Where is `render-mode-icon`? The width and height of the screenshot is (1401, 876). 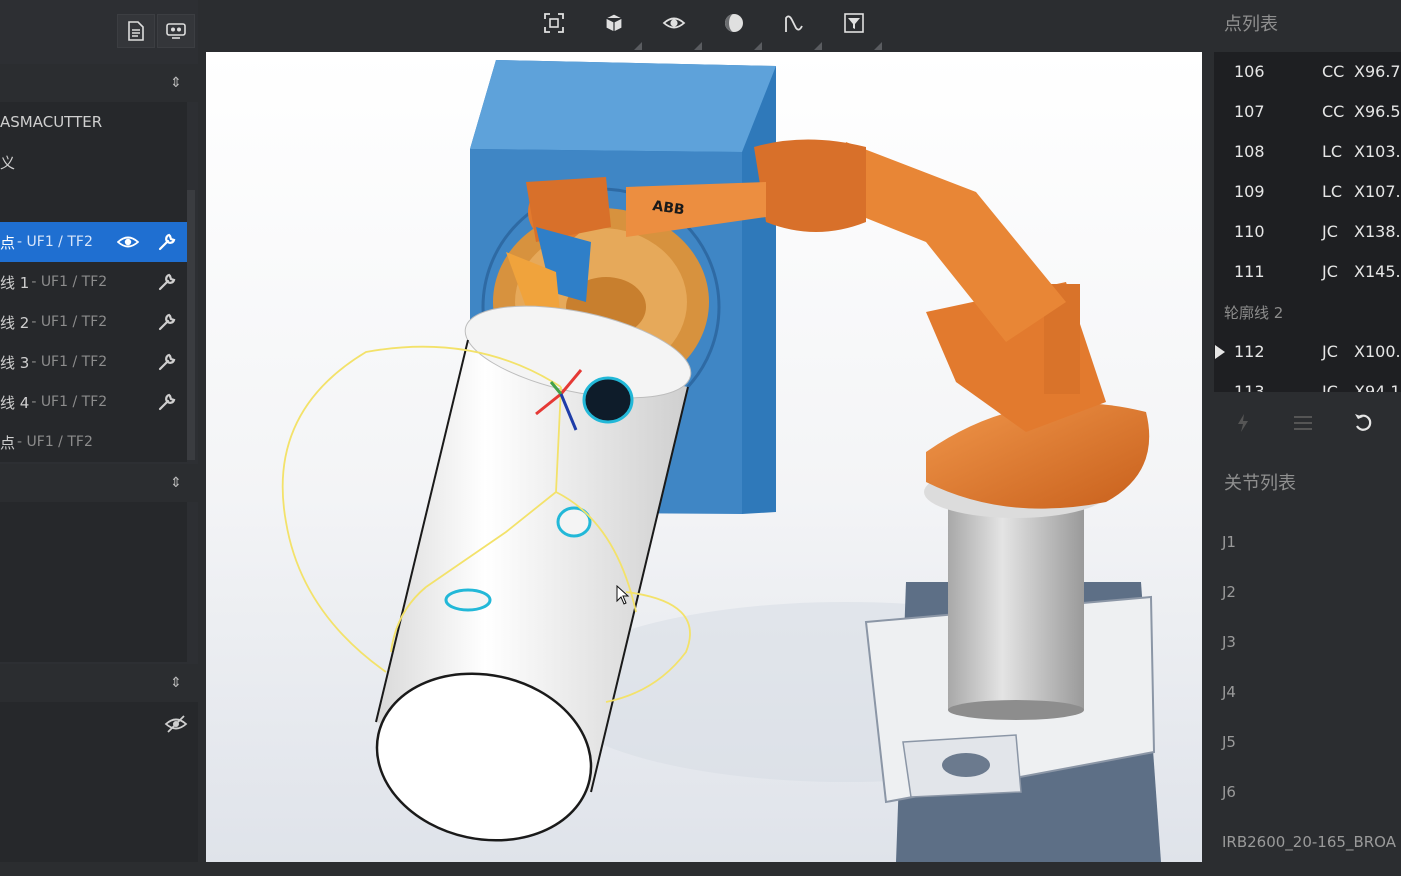 render-mode-icon is located at coordinates (734, 23).